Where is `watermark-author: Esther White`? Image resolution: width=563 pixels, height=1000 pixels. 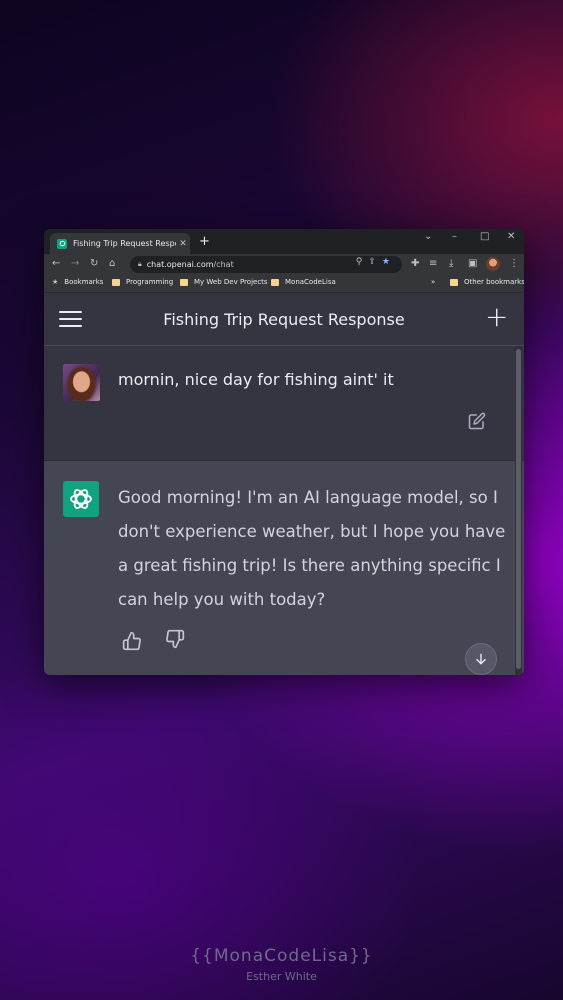
watermark-author: Esther White is located at coordinates (281, 976).